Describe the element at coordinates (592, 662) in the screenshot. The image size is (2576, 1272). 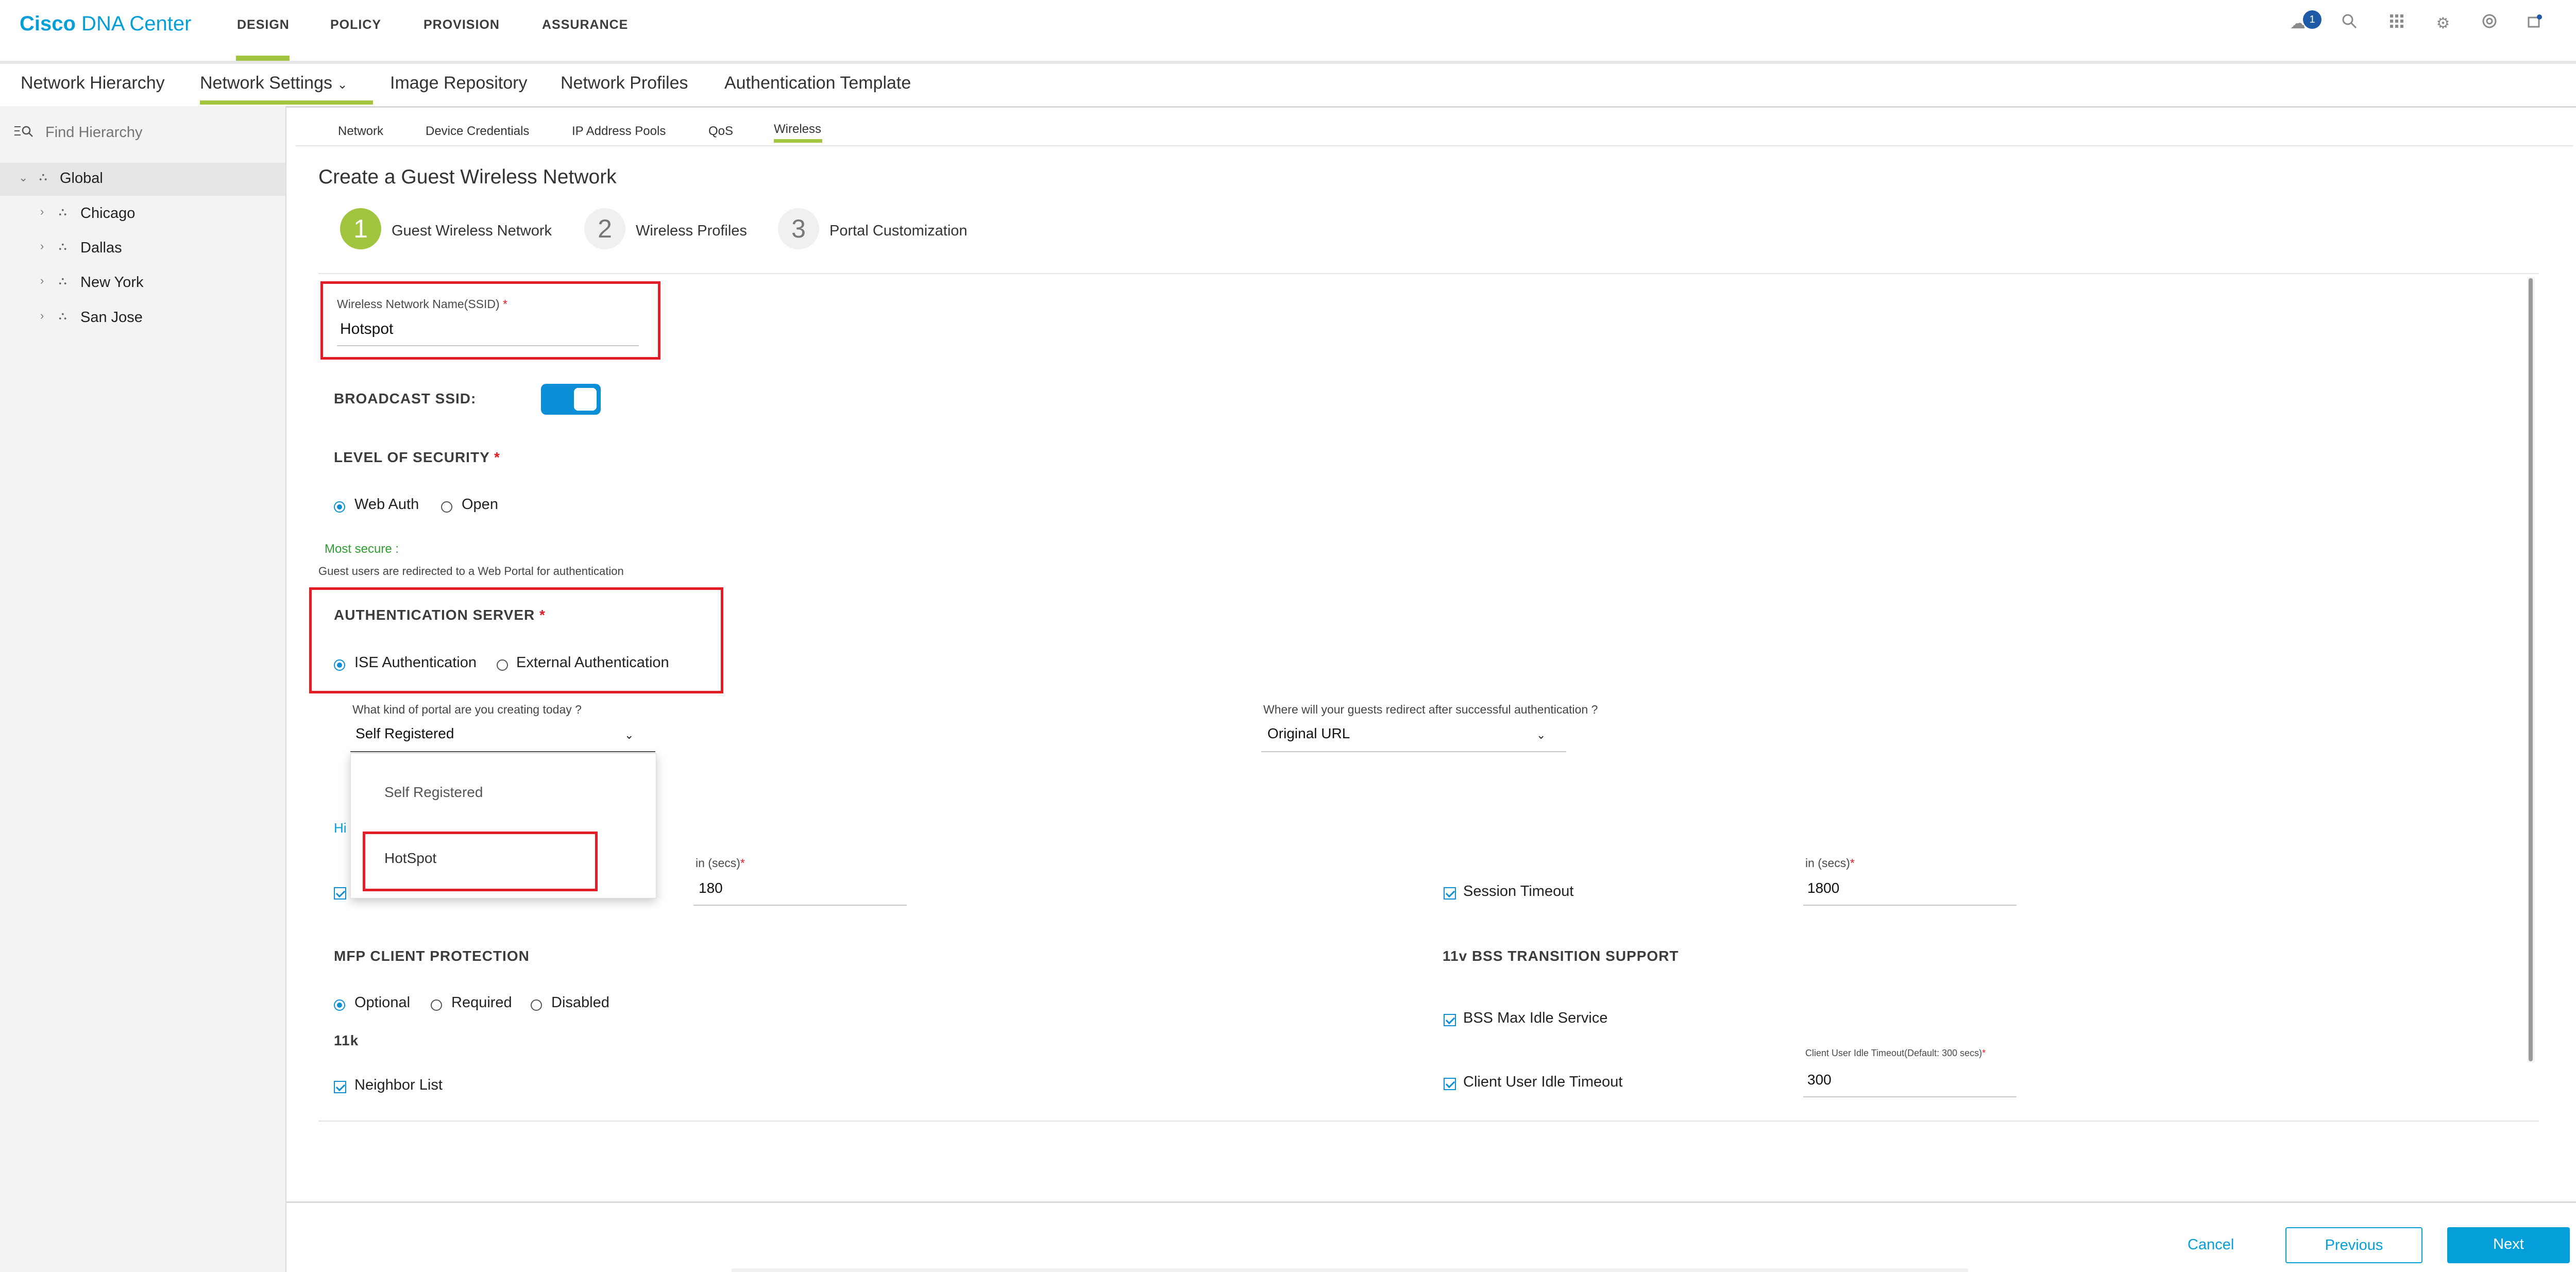
I see `external-authentication-label: External Authentication` at that location.